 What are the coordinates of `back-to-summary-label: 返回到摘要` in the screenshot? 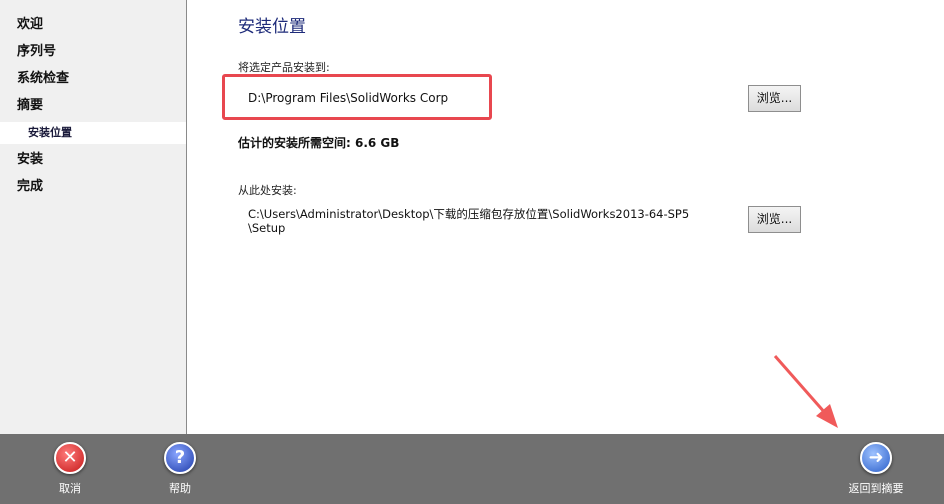 It's located at (876, 488).